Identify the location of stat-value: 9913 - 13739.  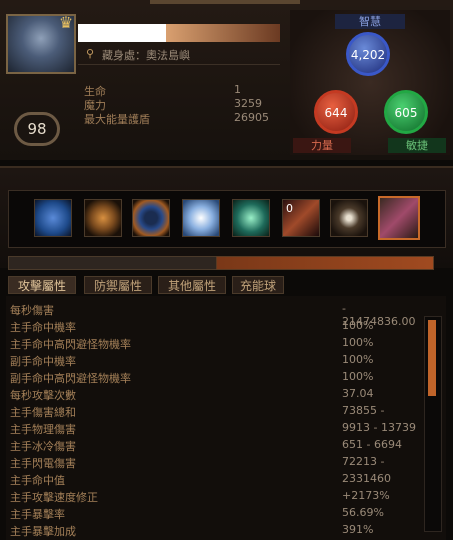
(379, 427).